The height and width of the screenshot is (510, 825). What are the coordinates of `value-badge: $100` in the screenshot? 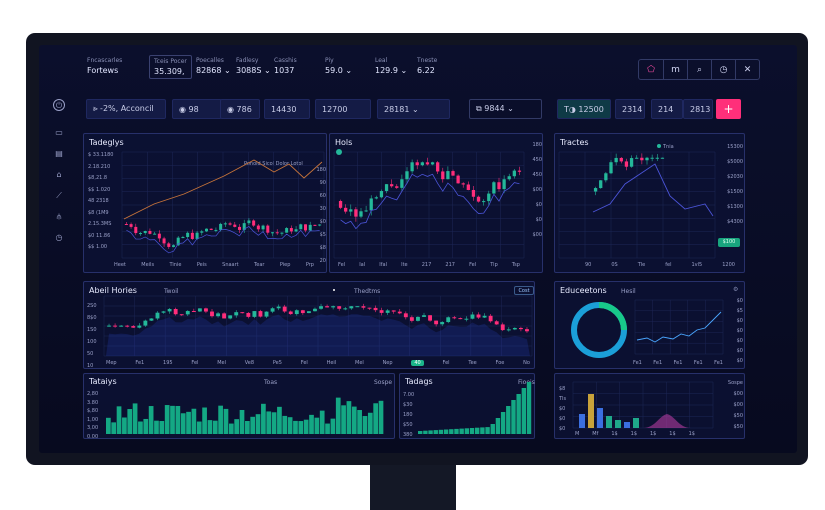 It's located at (729, 242).